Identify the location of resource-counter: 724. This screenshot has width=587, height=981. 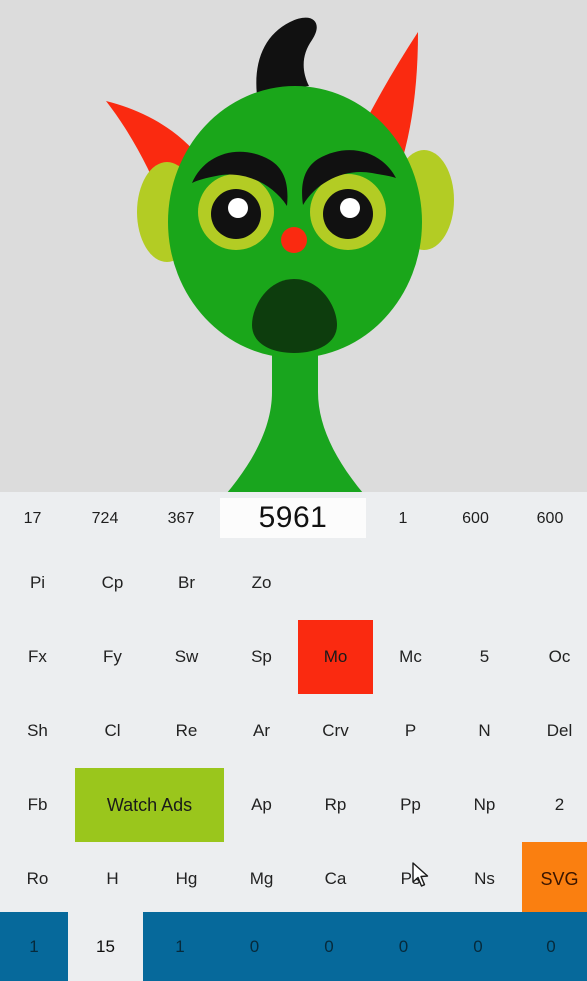
(105, 518).